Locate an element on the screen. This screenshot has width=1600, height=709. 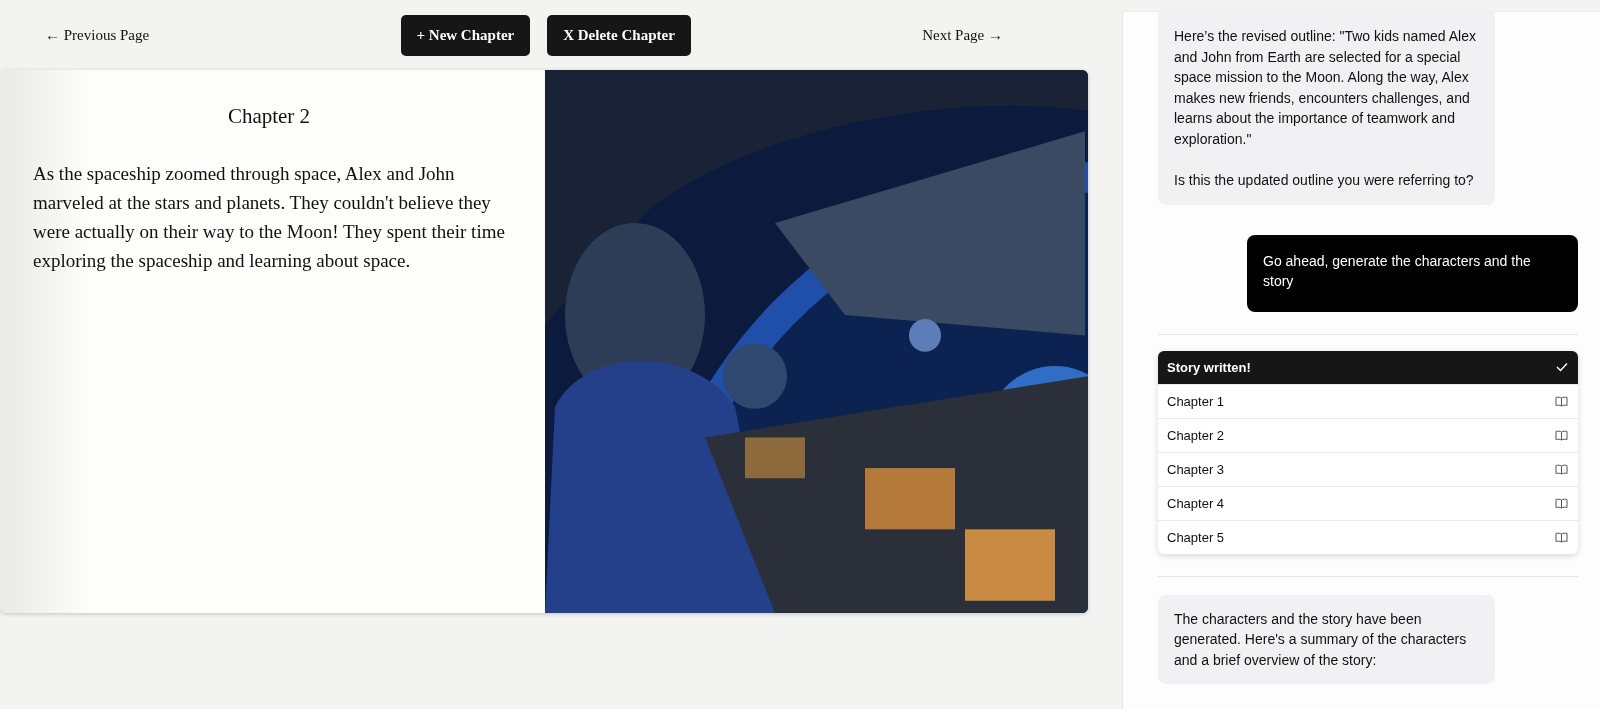
message-text: The characters and the story have been generated. Here's a summary of the characters and a brief overview of the story: is located at coordinates (1321, 639).